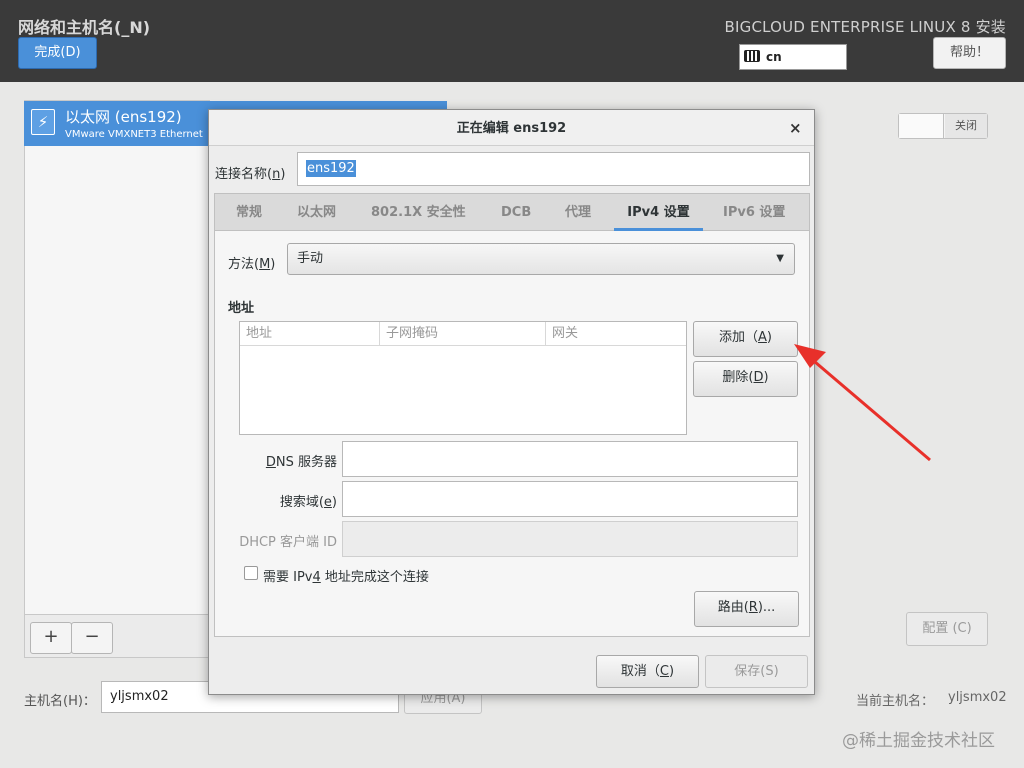 The image size is (1024, 768). What do you see at coordinates (754, 212) in the screenshot?
I see `tab-ipv6-settings: IPv6 设置` at bounding box center [754, 212].